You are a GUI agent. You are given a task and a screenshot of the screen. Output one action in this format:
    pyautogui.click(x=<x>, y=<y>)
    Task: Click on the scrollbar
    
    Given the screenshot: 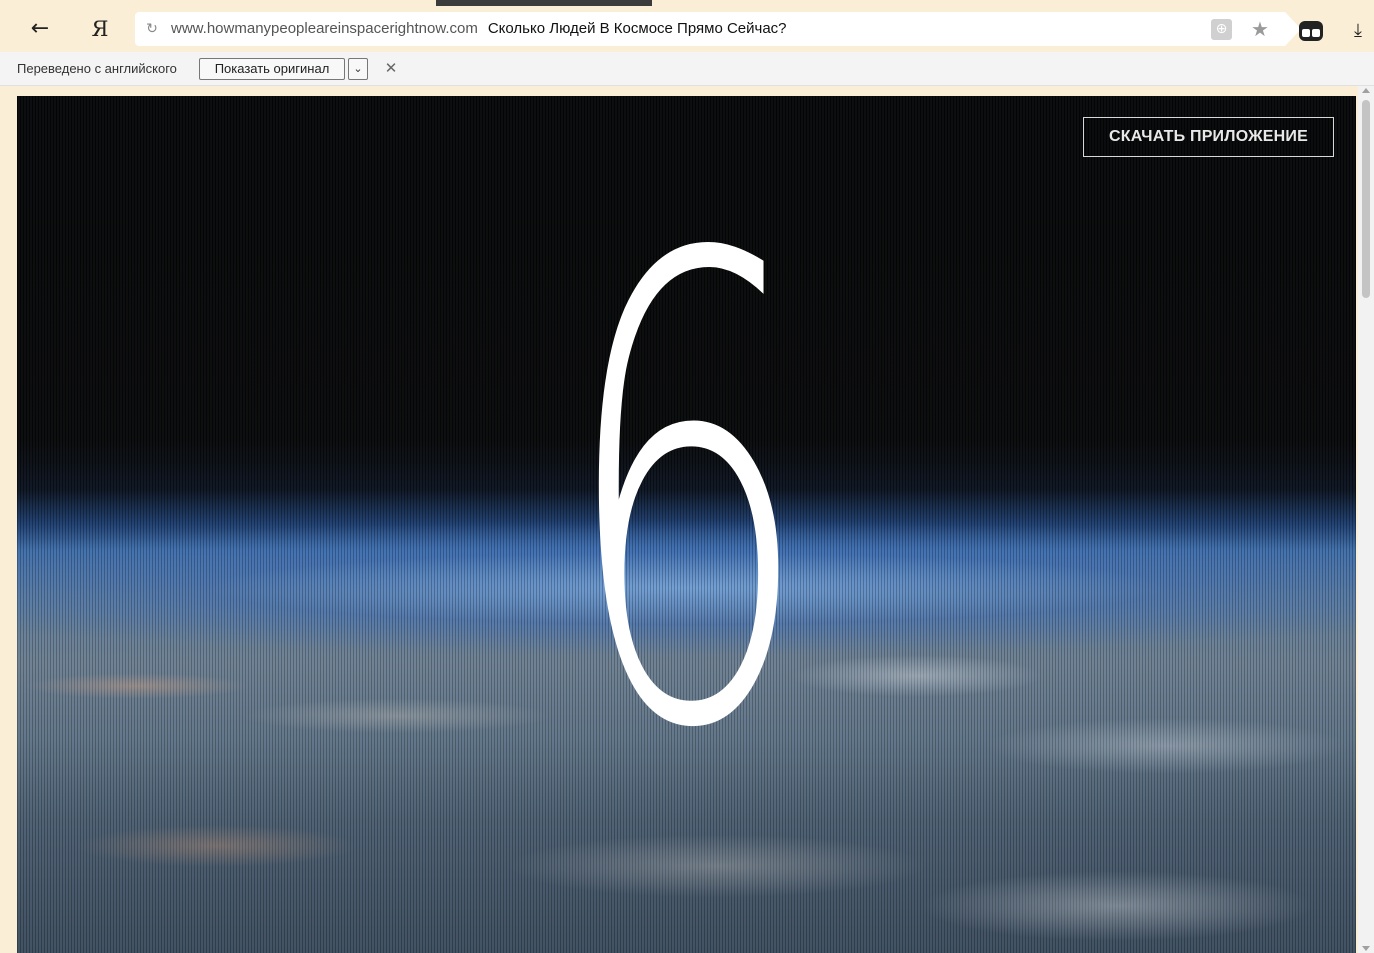 What is the action you would take?
    pyautogui.click(x=1366, y=519)
    